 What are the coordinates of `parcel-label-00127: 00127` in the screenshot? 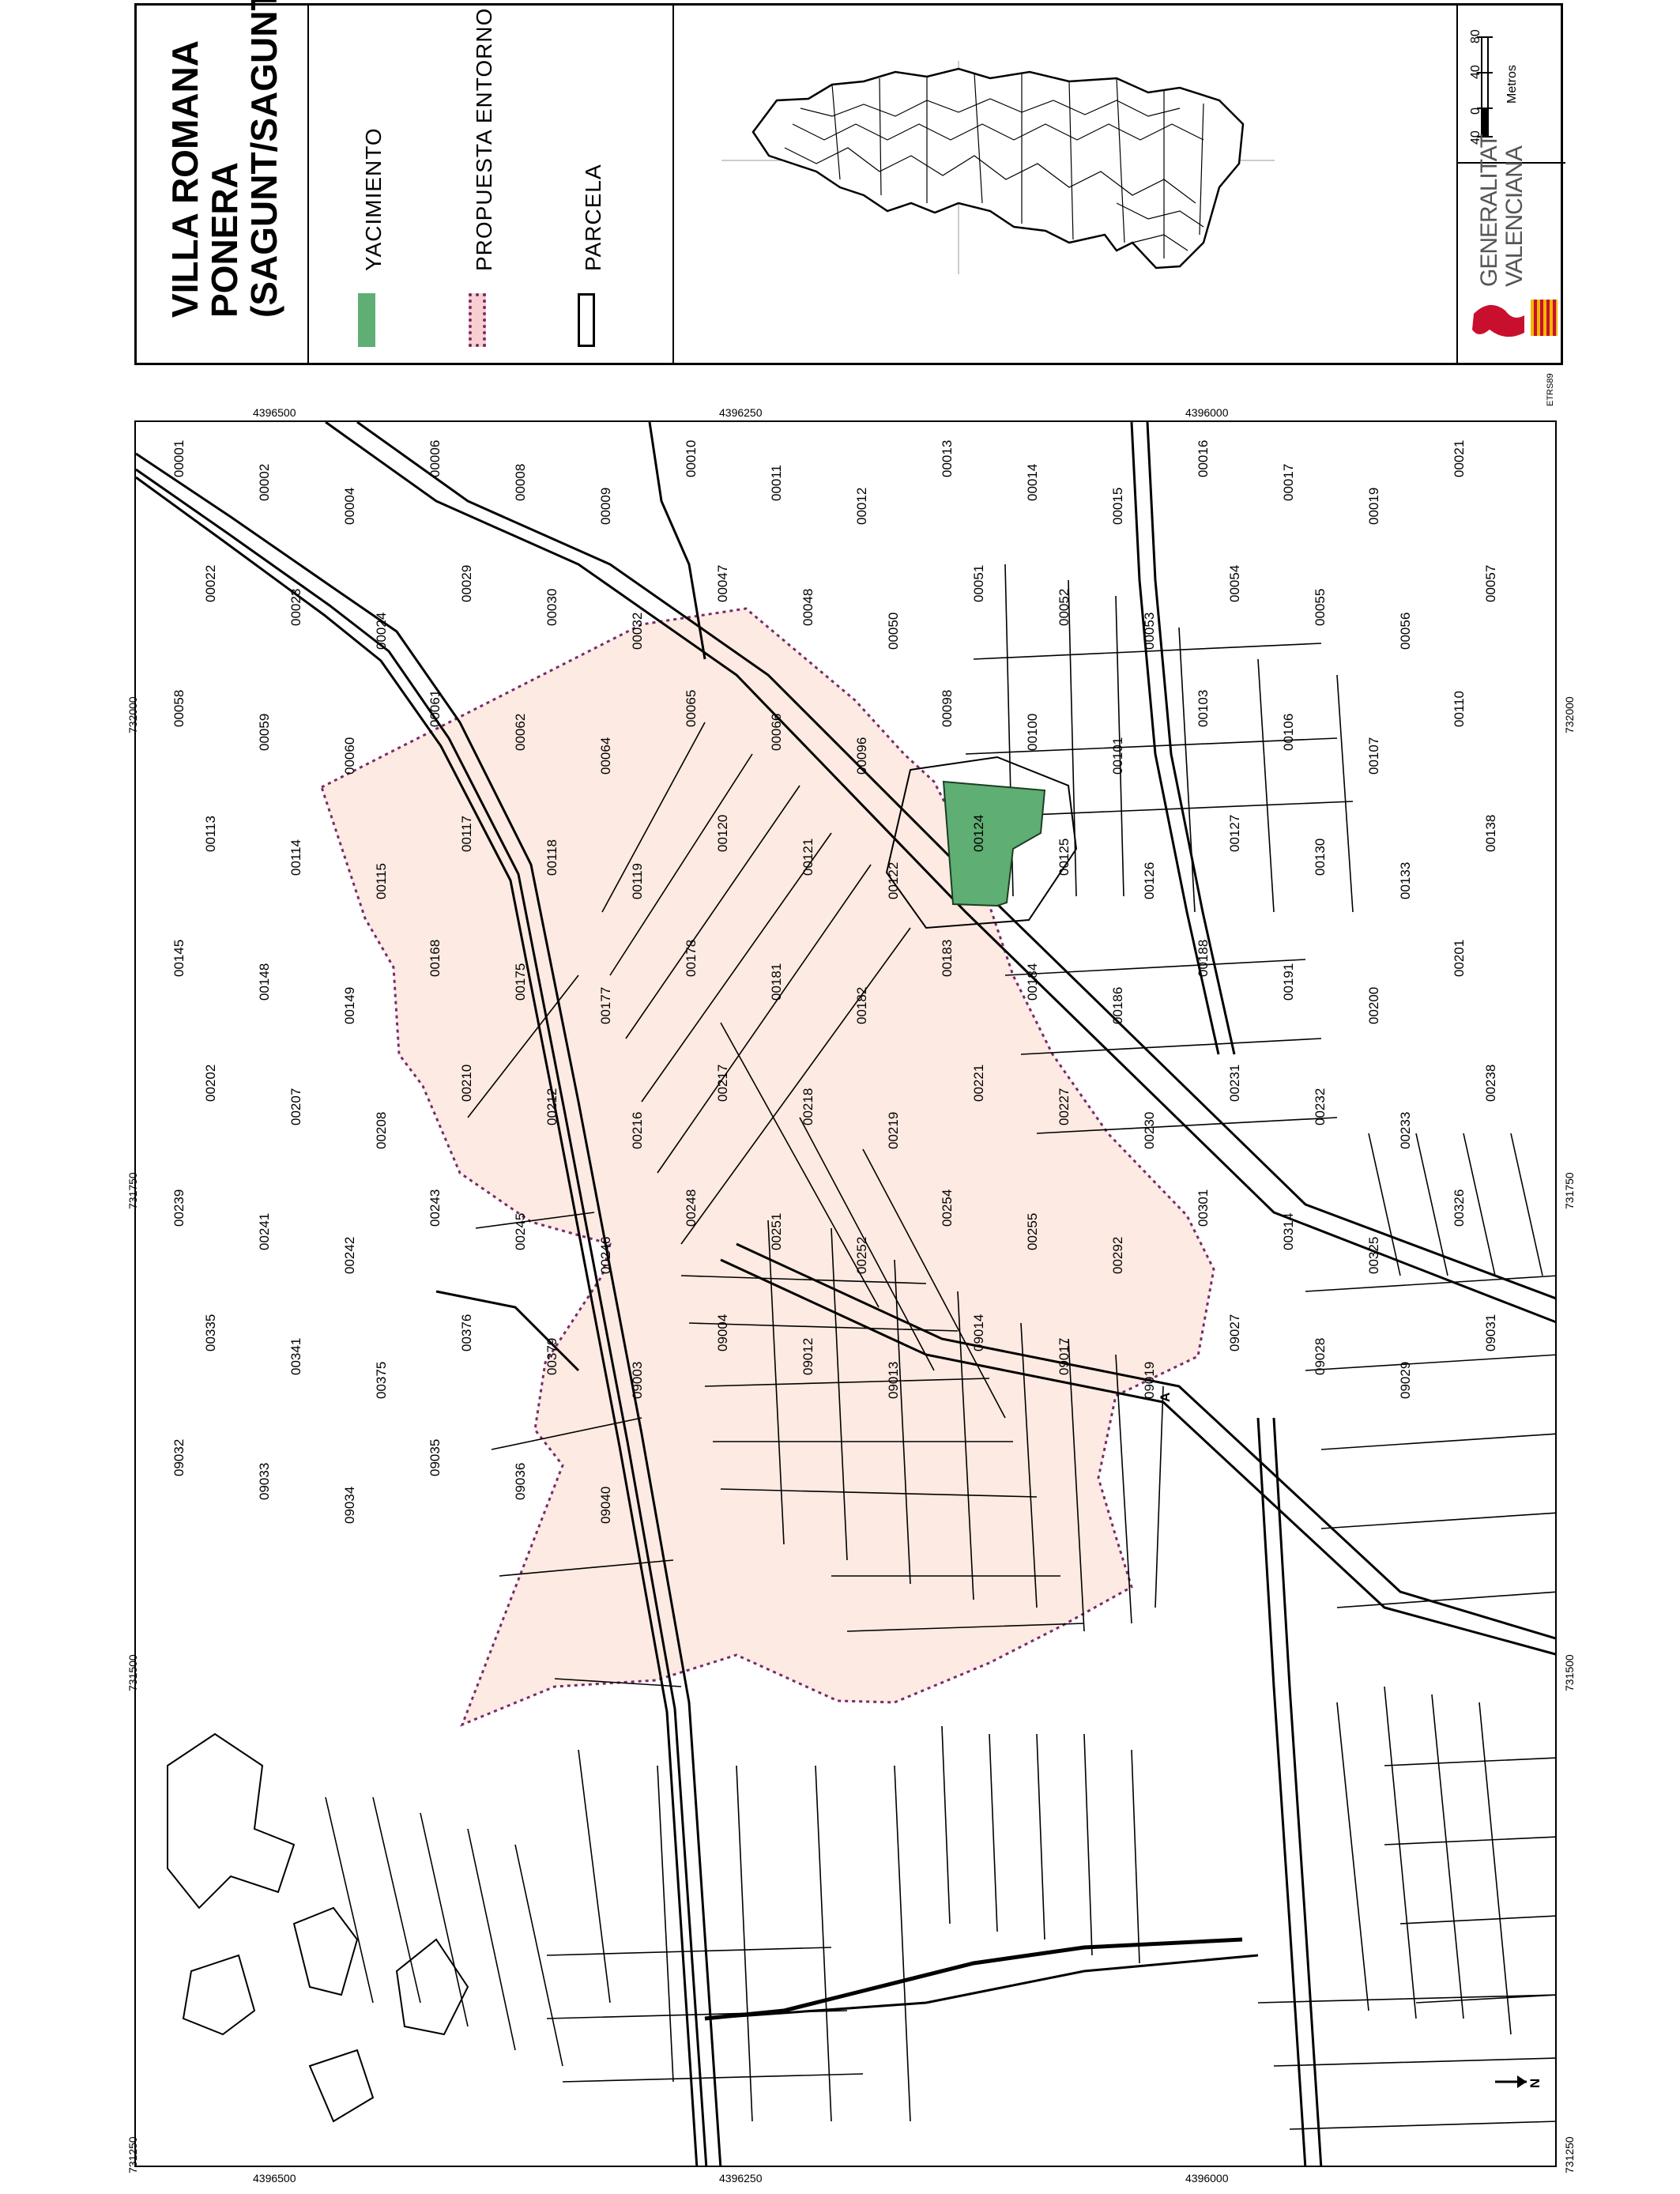 It's located at (1234, 833).